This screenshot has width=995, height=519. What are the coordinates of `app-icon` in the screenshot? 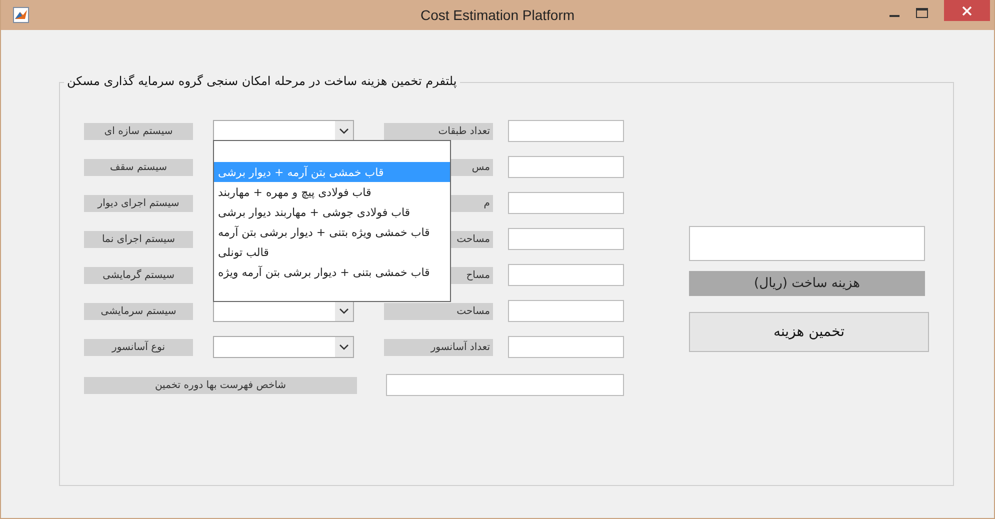 It's located at (21, 15).